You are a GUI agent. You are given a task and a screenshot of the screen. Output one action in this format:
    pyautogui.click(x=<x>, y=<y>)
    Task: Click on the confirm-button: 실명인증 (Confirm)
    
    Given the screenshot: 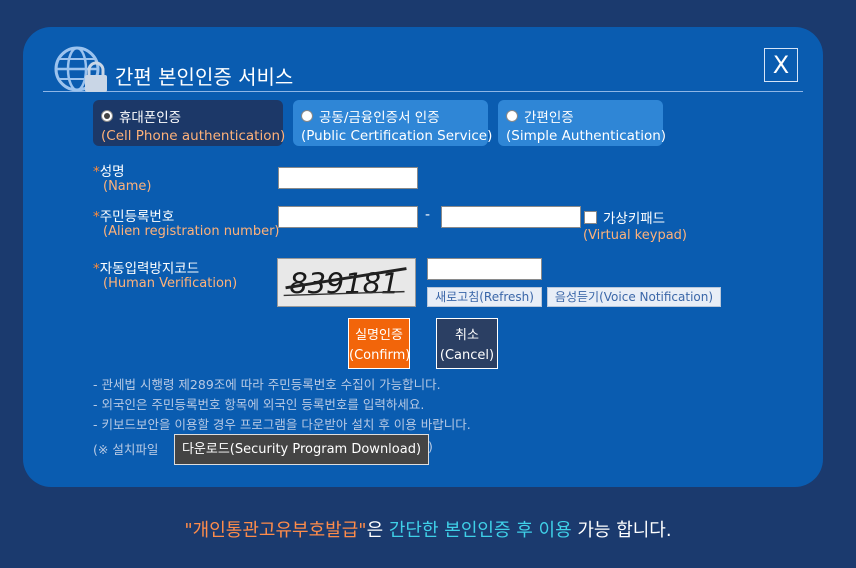 What is the action you would take?
    pyautogui.click(x=379, y=343)
    